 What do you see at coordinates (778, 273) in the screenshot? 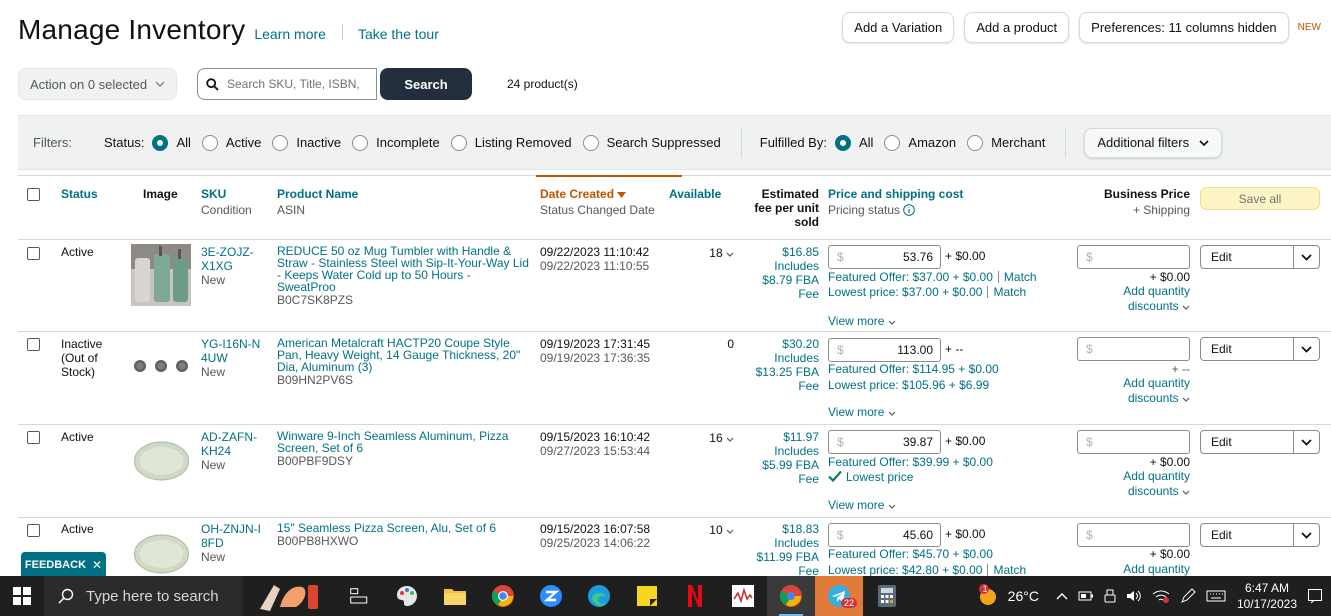
I see `fee-cell: $16.85 Includes $8.79 FBA Fee` at bounding box center [778, 273].